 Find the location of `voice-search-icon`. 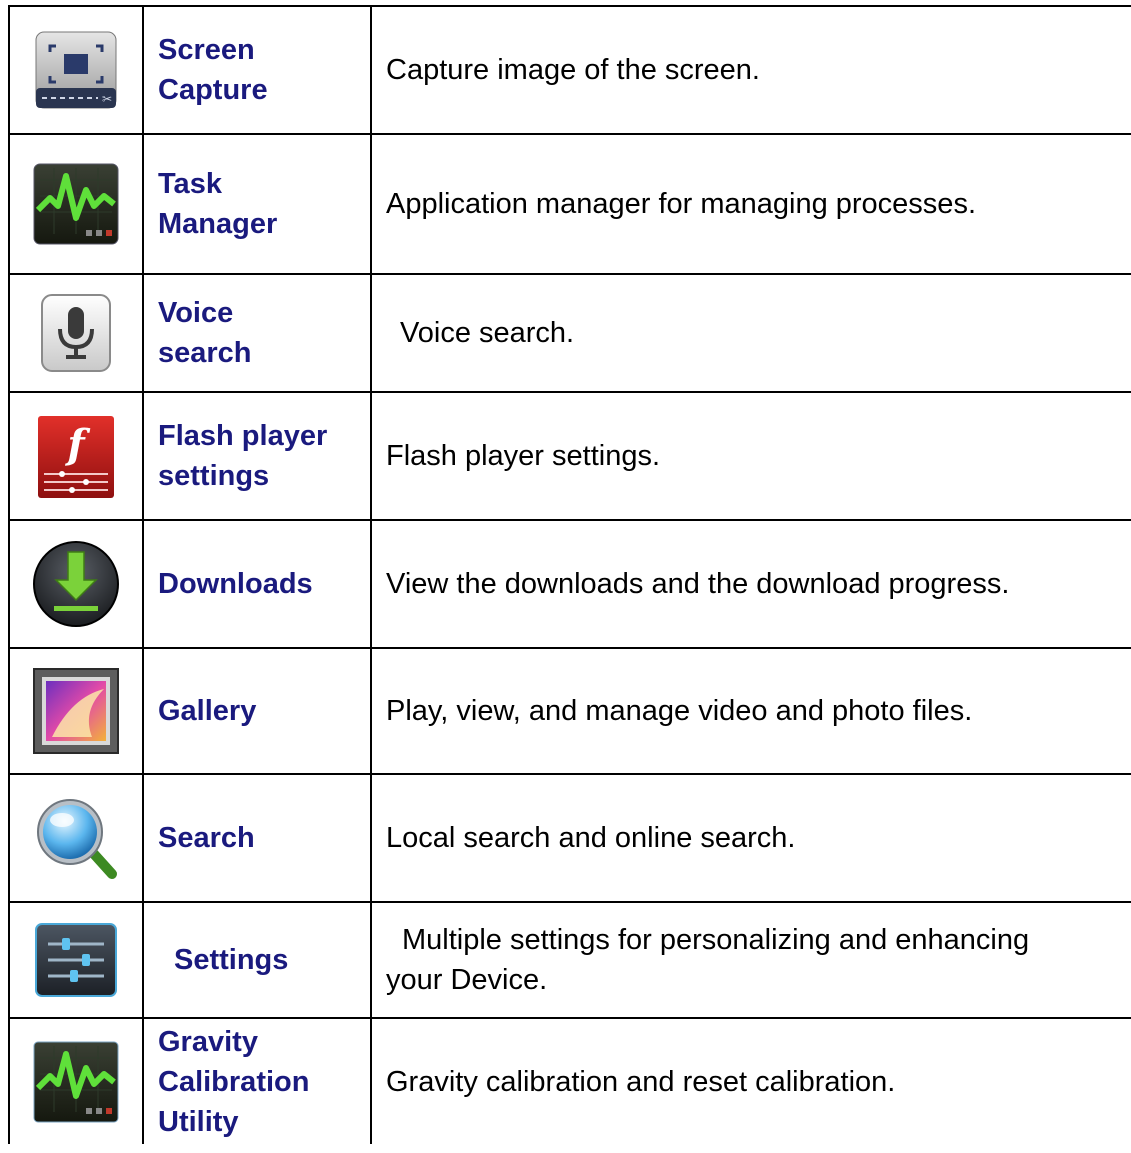

voice-search-icon is located at coordinates (76, 333).